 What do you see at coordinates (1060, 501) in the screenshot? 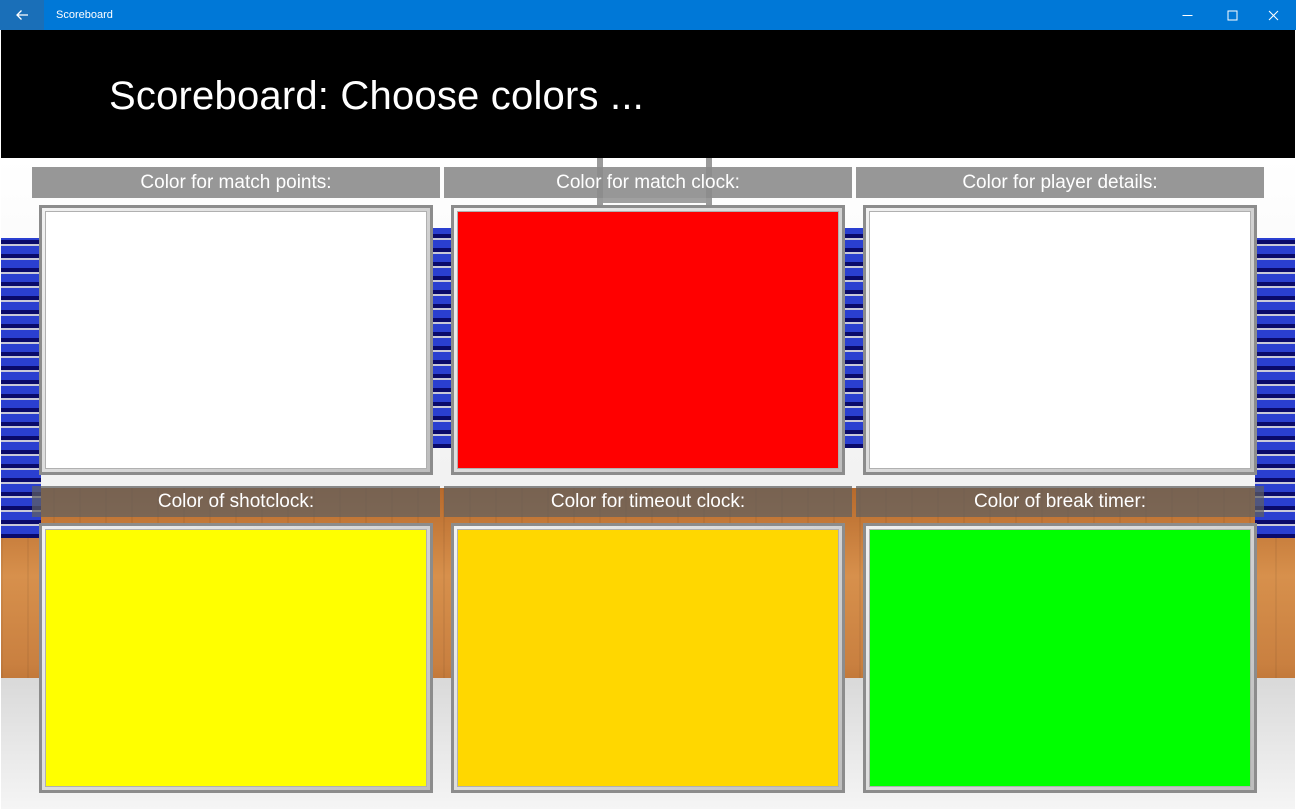
I see `label-break-timer: Color of break timer:` at bounding box center [1060, 501].